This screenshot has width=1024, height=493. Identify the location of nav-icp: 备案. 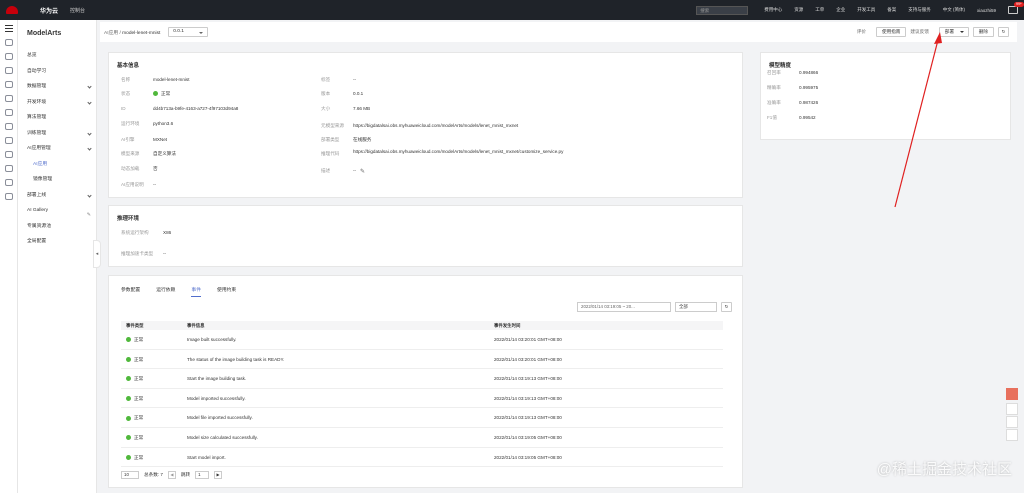
(891, 10).